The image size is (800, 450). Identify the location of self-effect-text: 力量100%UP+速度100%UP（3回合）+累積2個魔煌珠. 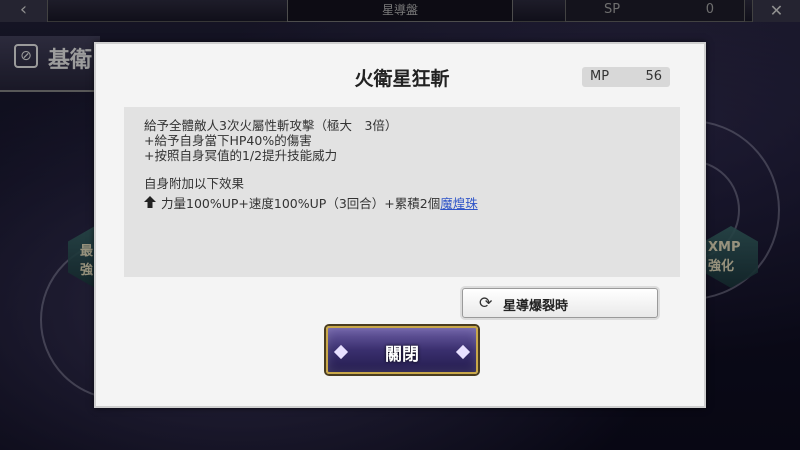
(319, 202).